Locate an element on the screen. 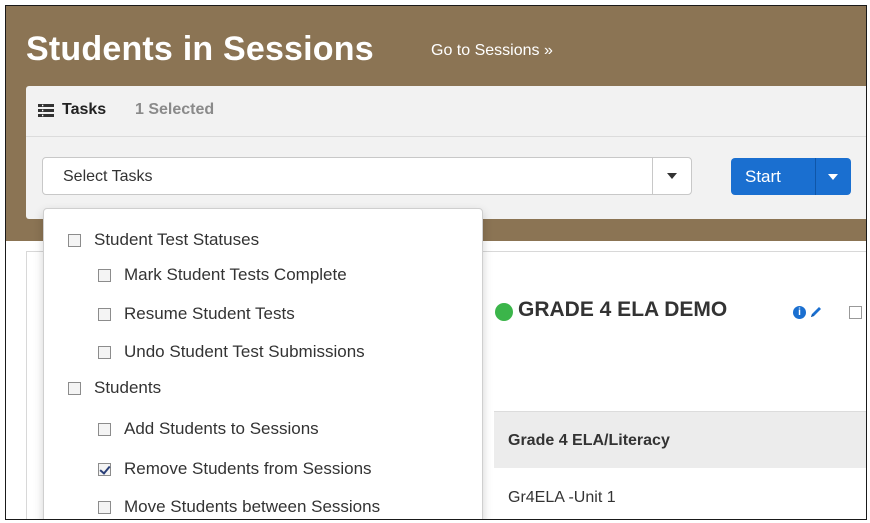 The height and width of the screenshot is (523, 870). dropdown-item-label: Undo Student Test Submissions is located at coordinates (244, 351).